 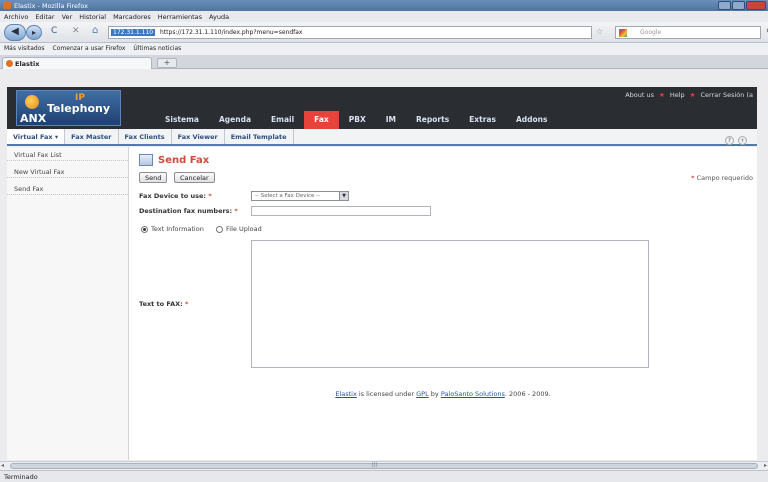 I want to click on bookmark-item: Últimas noticias, so click(x=157, y=50).